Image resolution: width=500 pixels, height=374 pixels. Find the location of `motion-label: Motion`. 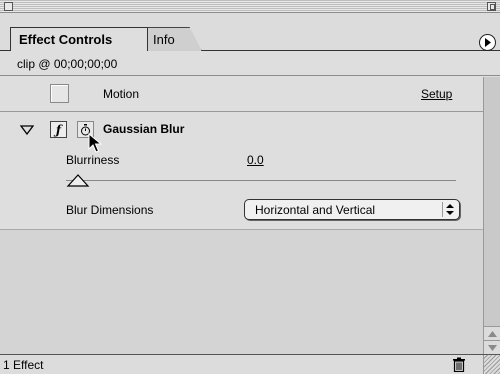

motion-label: Motion is located at coordinates (121, 94).